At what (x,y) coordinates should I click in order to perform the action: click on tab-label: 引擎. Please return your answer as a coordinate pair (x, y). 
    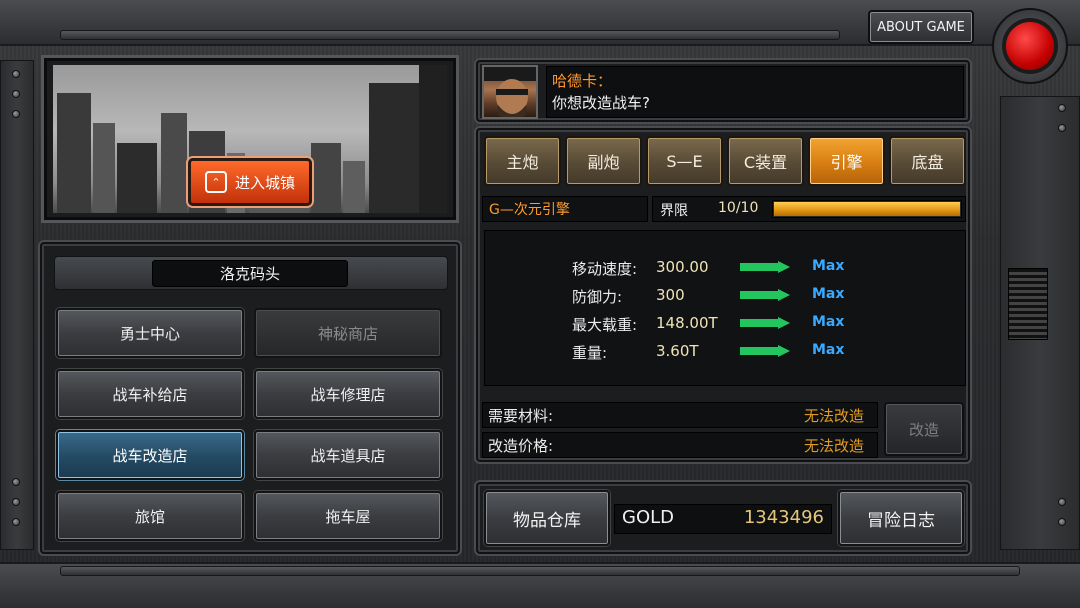
    Looking at the image, I should click on (846, 162).